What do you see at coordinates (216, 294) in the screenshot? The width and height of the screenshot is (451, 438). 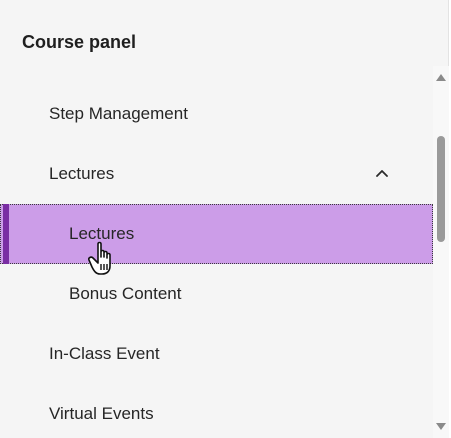 I see `nav-item-bonus-content: Bonus Content` at bounding box center [216, 294].